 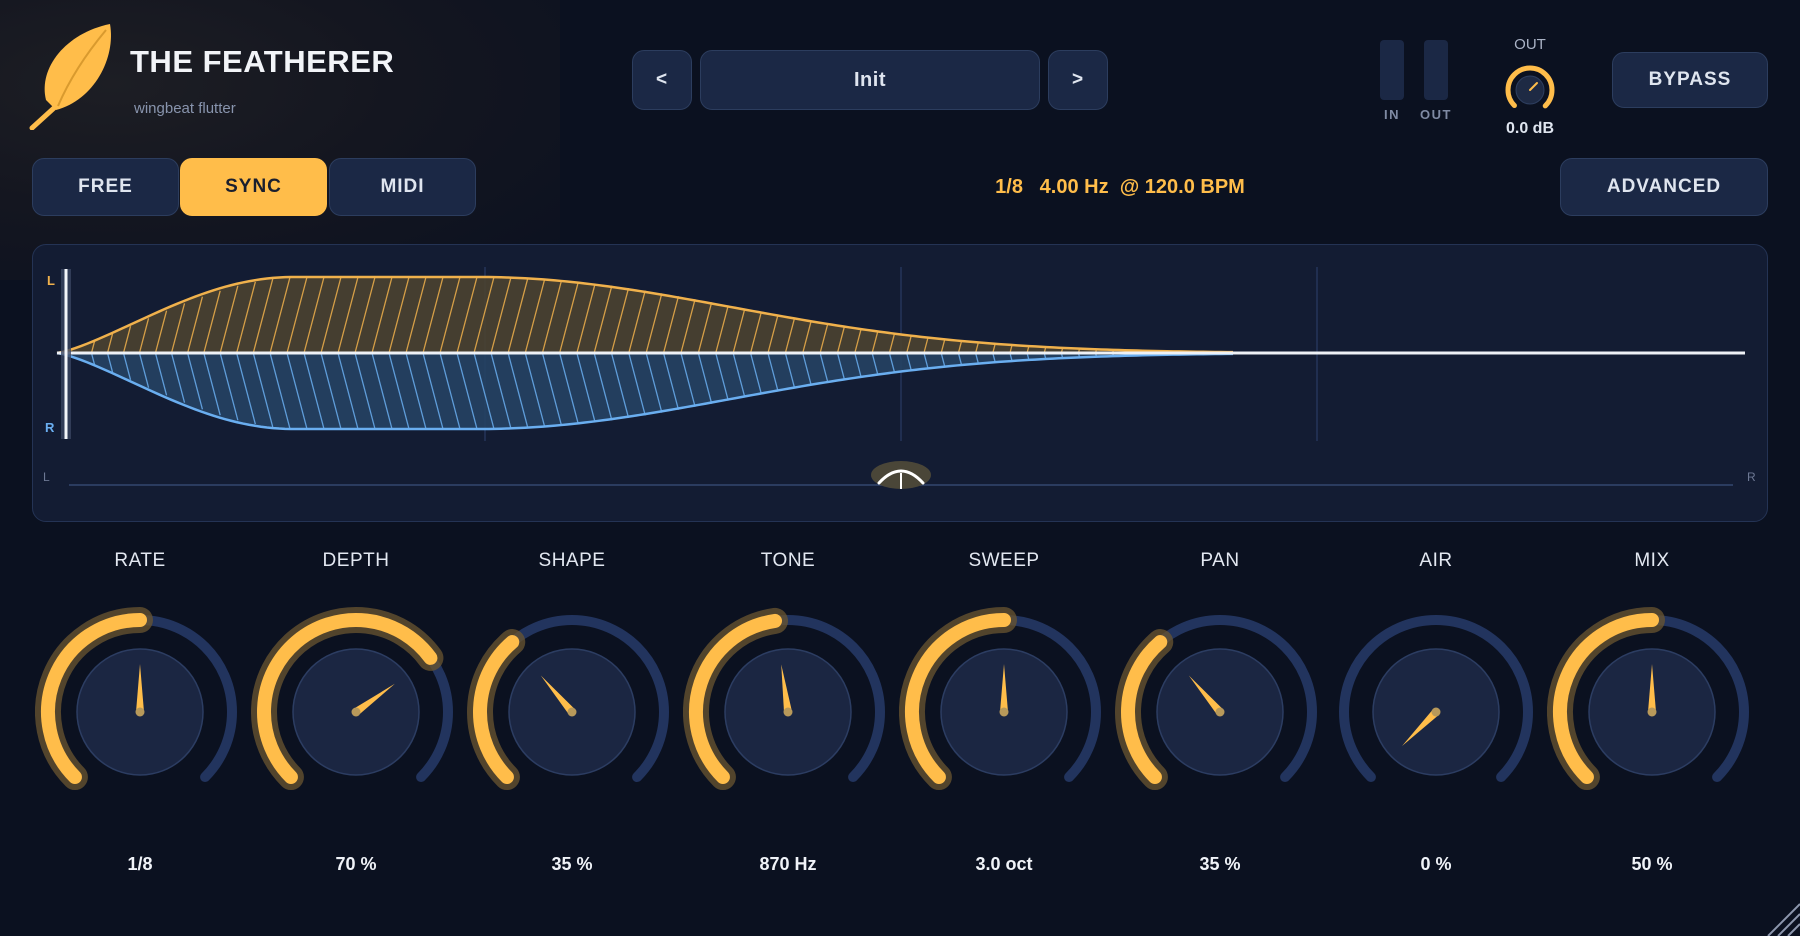 I want to click on sync-division: 1/8, so click(x=1009, y=187).